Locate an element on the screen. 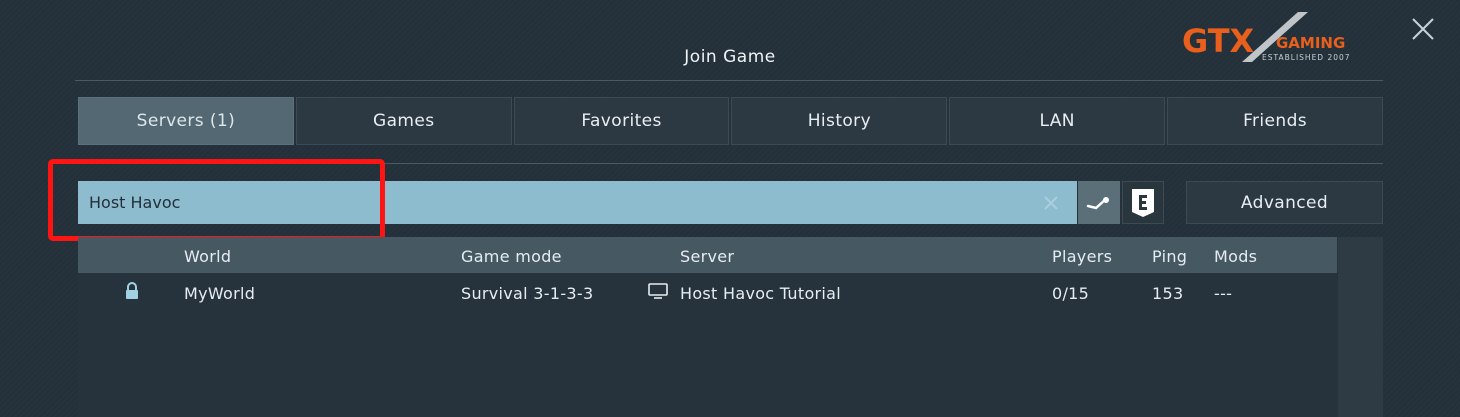 The width and height of the screenshot is (1460, 417). dedicated-server-icon is located at coordinates (658, 291).